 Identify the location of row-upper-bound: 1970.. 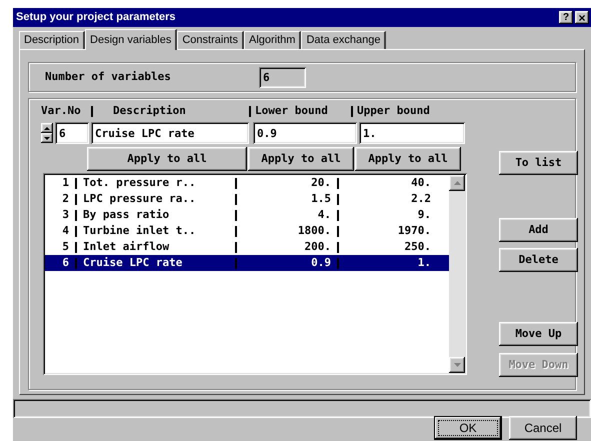
(414, 230).